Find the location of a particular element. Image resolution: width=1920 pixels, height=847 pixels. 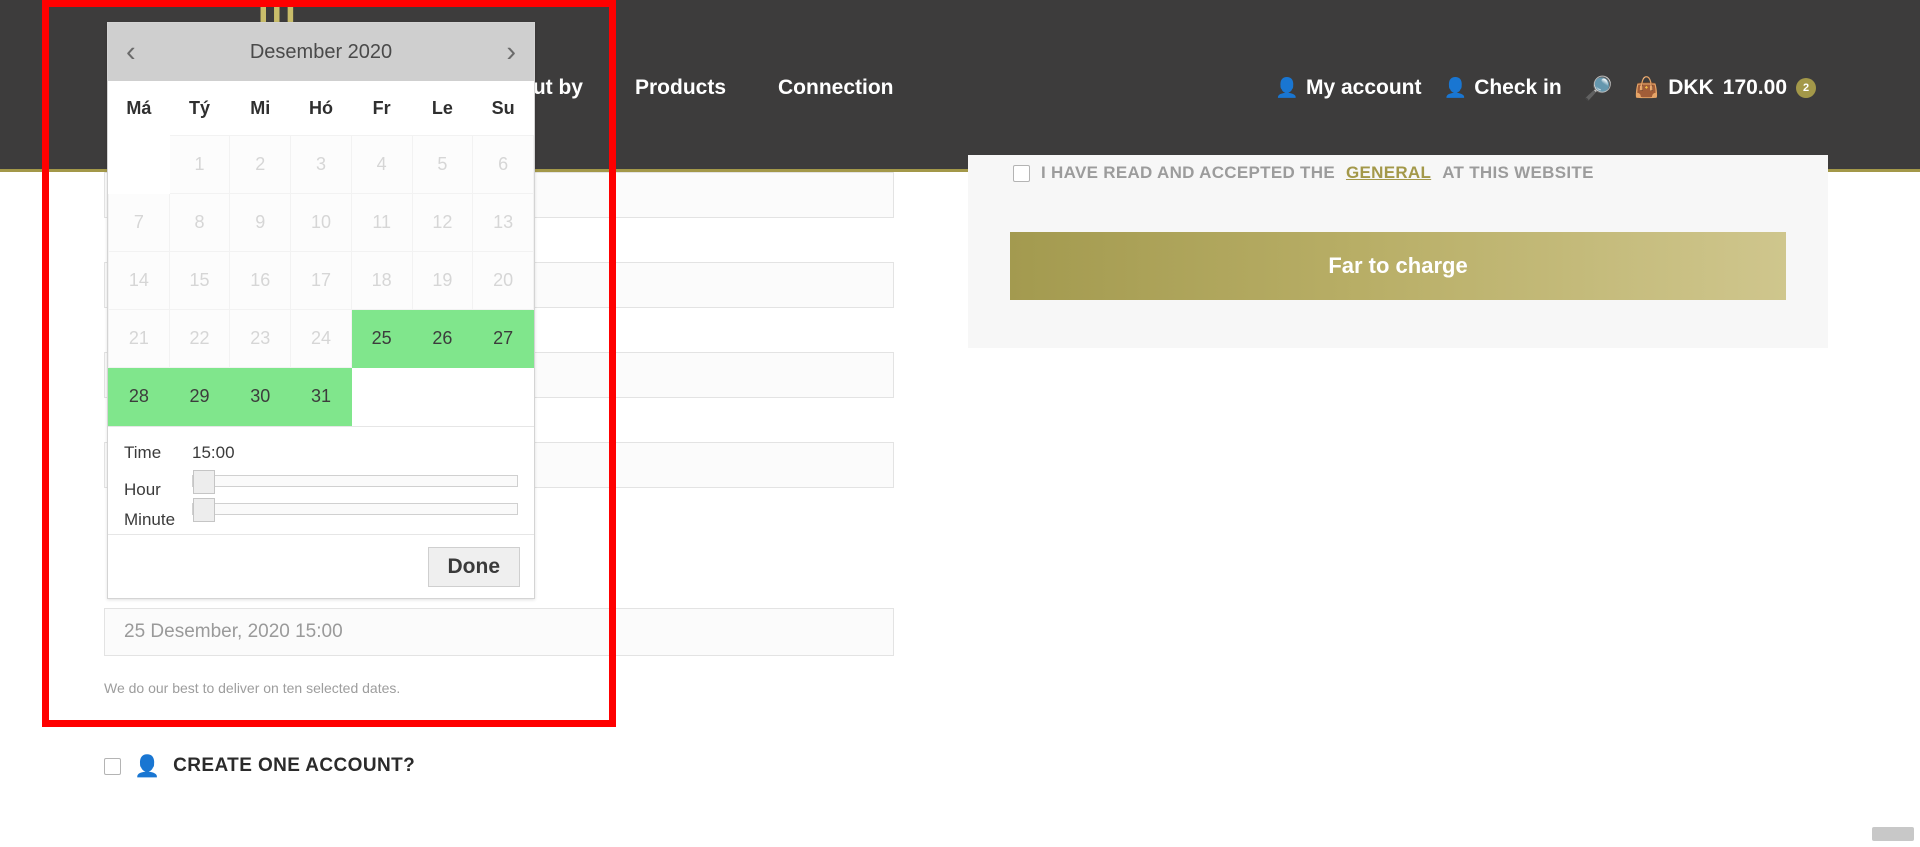

calendar-week-row: 7 8 9 10 11 12 13 is located at coordinates (321, 222).